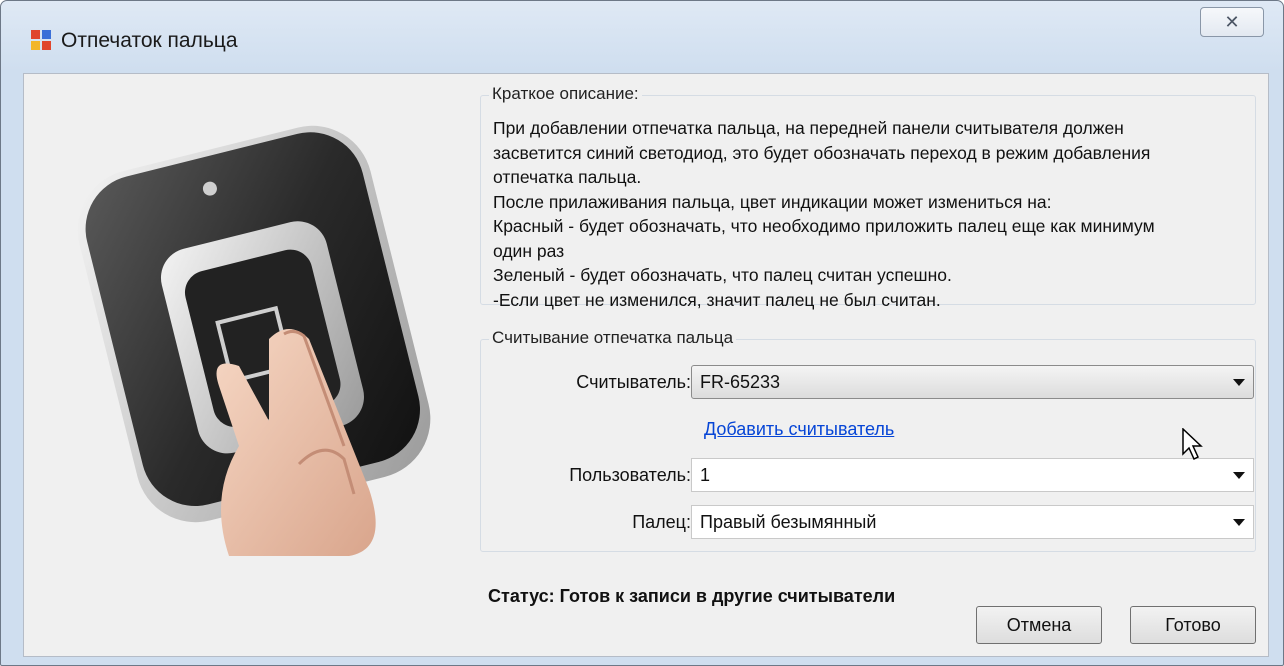 This screenshot has height=666, width=1284. Describe the element at coordinates (788, 522) in the screenshot. I see `finger-value: Правый безымянный` at that location.